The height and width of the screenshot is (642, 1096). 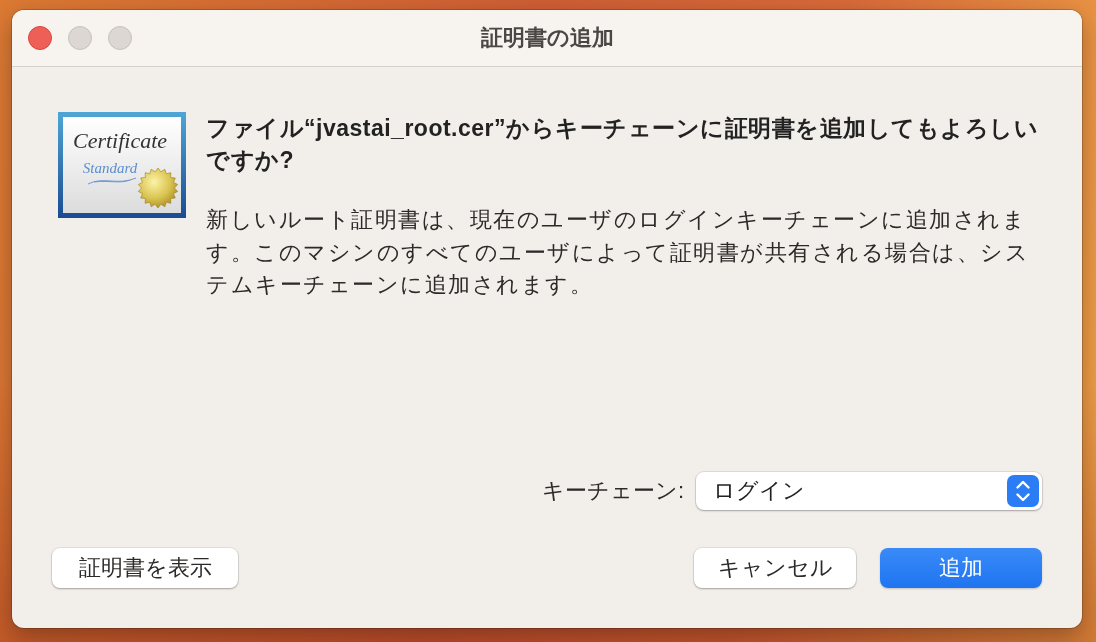 I want to click on keychain-label: キーチェーン:, so click(x=612, y=491).